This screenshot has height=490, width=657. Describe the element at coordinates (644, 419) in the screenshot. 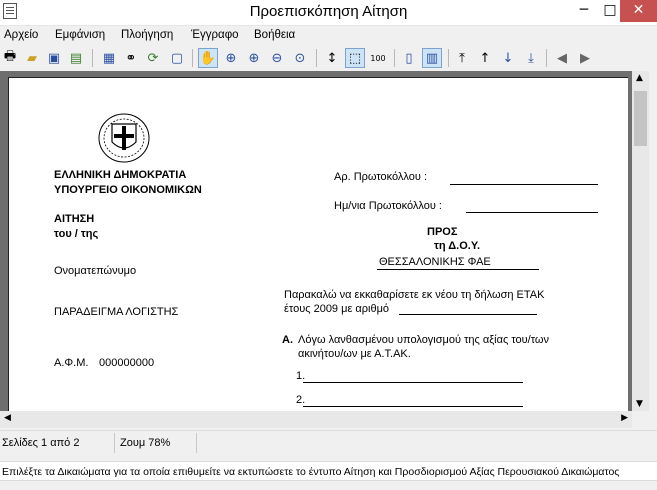

I see `scroll-corner` at that location.